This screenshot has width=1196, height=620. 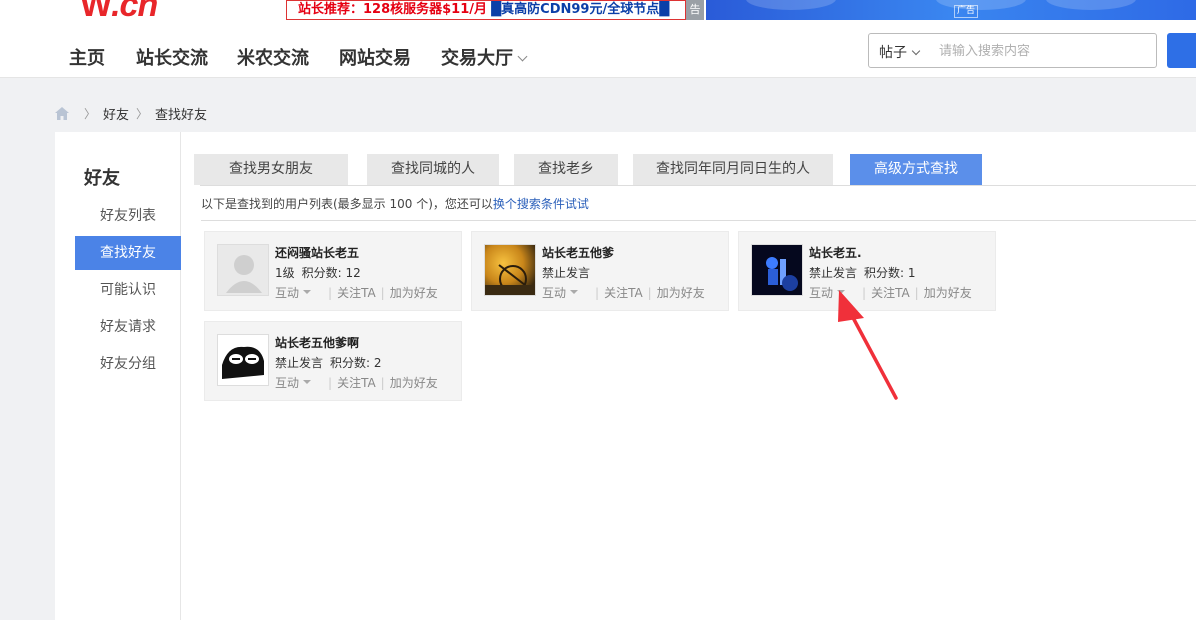 What do you see at coordinates (578, 252) in the screenshot?
I see `user-name: 站长老五他爹` at bounding box center [578, 252].